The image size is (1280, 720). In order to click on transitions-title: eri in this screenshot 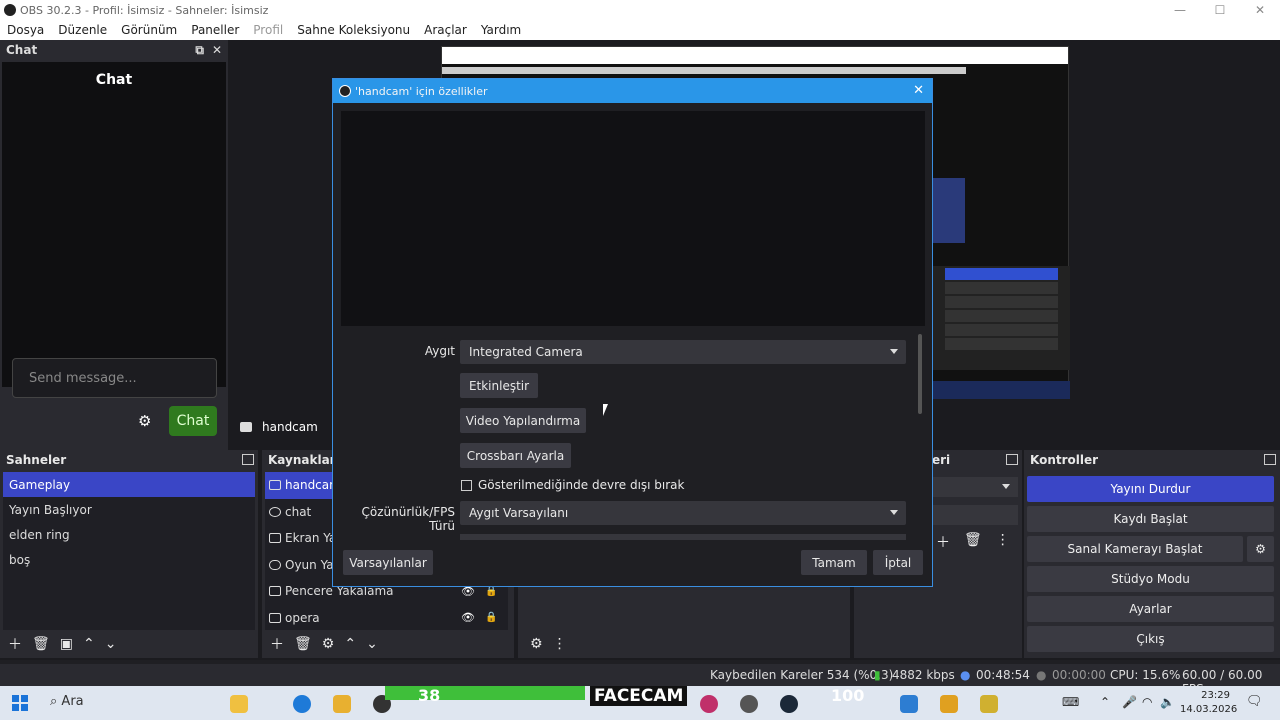, I will do `click(941, 460)`.